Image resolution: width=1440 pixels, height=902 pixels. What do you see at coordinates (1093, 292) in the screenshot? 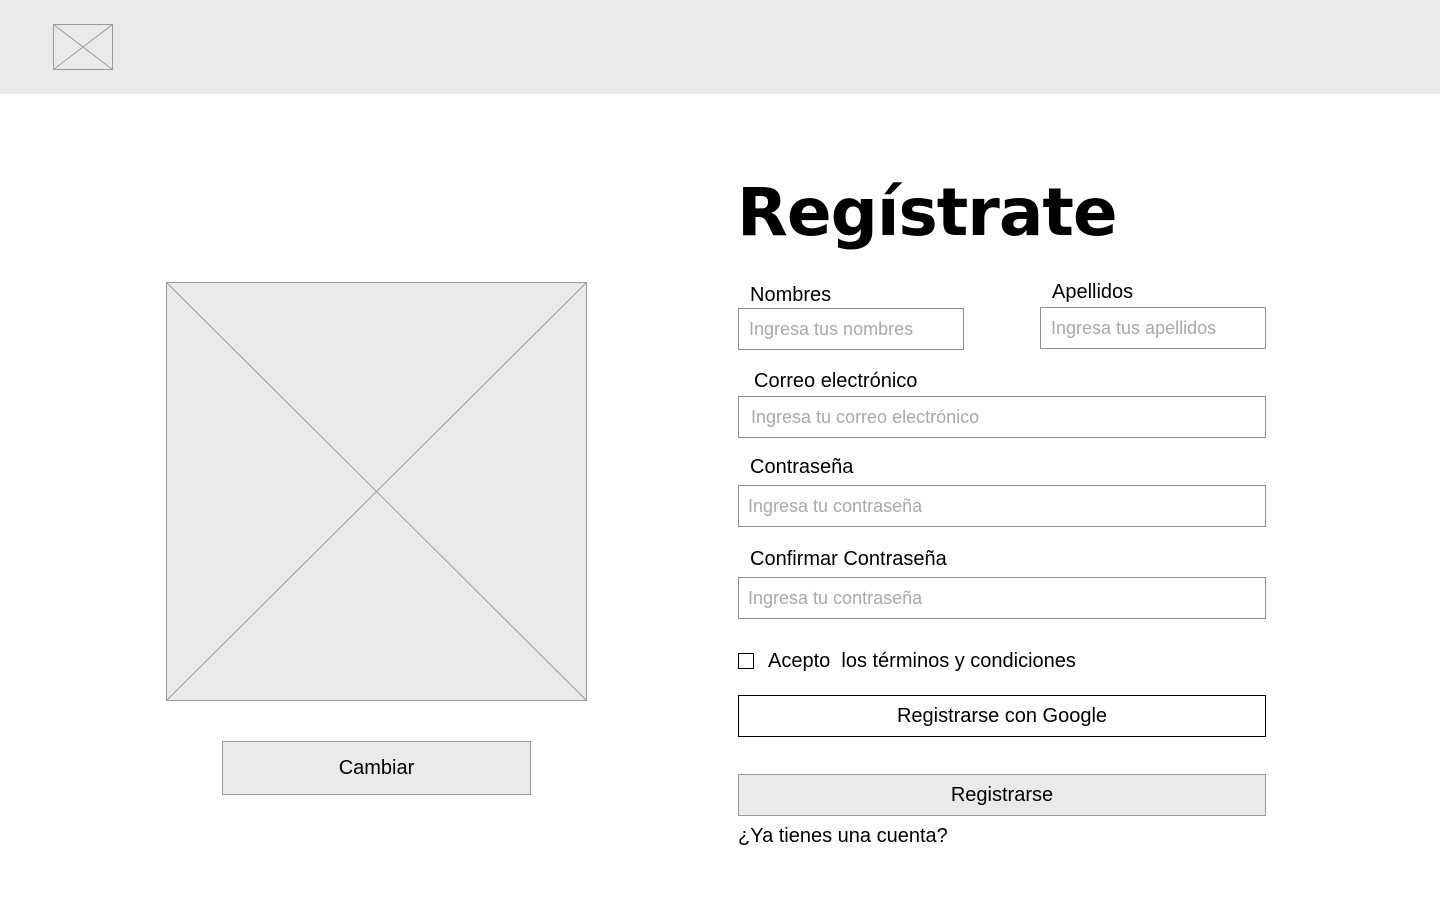
I see `last-name-label: Apellidos` at bounding box center [1093, 292].